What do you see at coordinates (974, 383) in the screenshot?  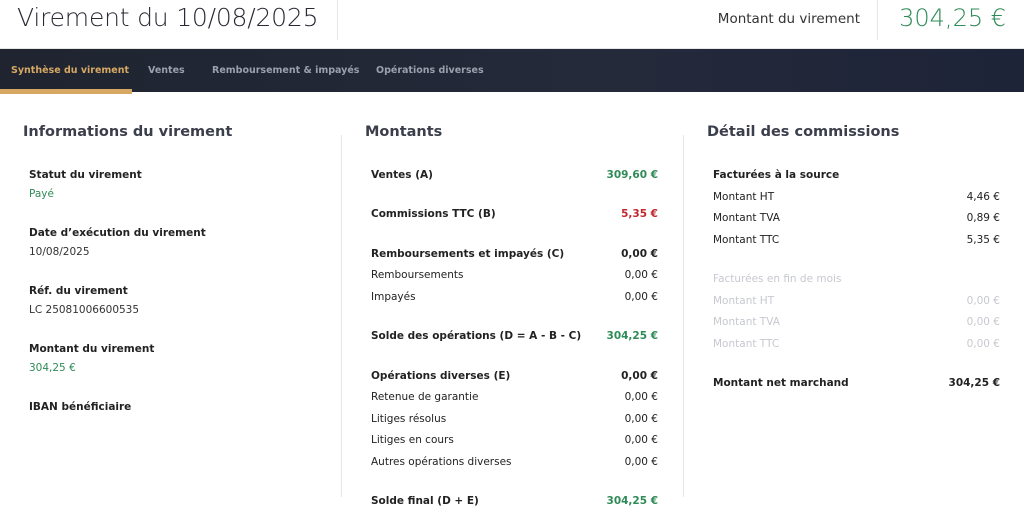 I see `net-amount-value: 304,25 €` at bounding box center [974, 383].